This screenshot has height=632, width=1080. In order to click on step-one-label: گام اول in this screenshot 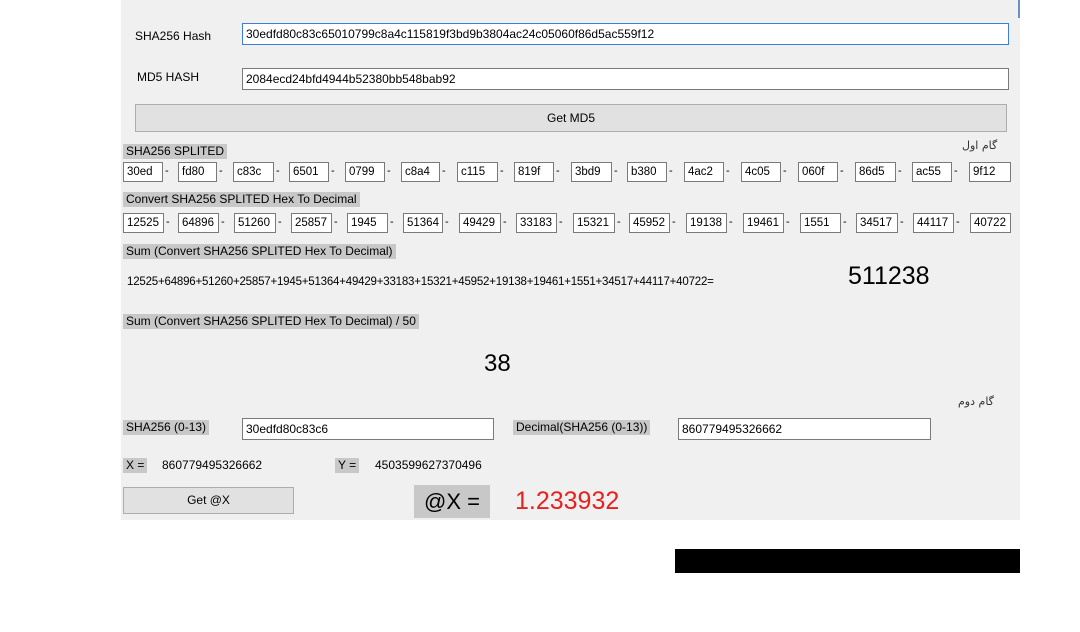, I will do `click(980, 145)`.